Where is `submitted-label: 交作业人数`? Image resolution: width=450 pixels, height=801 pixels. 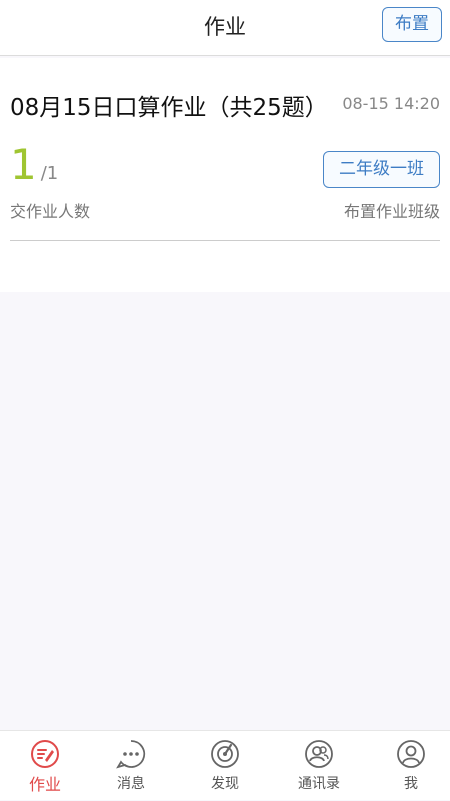 submitted-label: 交作业人数 is located at coordinates (50, 211).